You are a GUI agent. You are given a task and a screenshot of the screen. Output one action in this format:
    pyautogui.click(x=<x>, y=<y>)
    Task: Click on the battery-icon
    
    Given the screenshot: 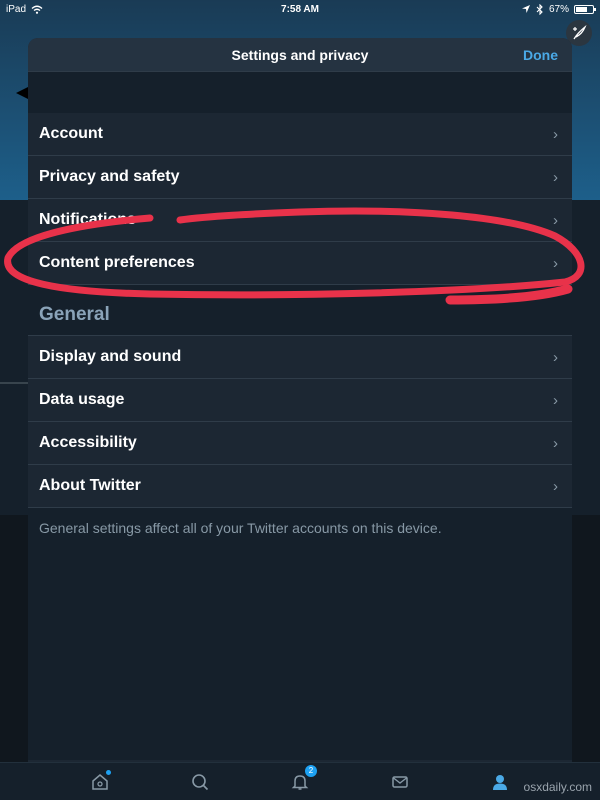 What is the action you would take?
    pyautogui.click(x=585, y=9)
    